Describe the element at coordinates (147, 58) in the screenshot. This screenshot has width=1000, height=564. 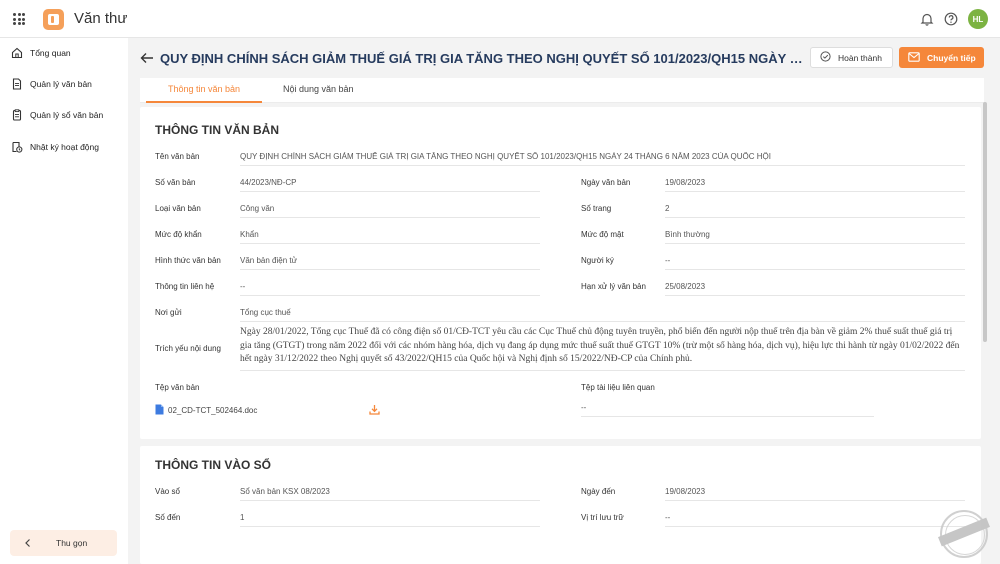
I see `back-arrow-icon` at that location.